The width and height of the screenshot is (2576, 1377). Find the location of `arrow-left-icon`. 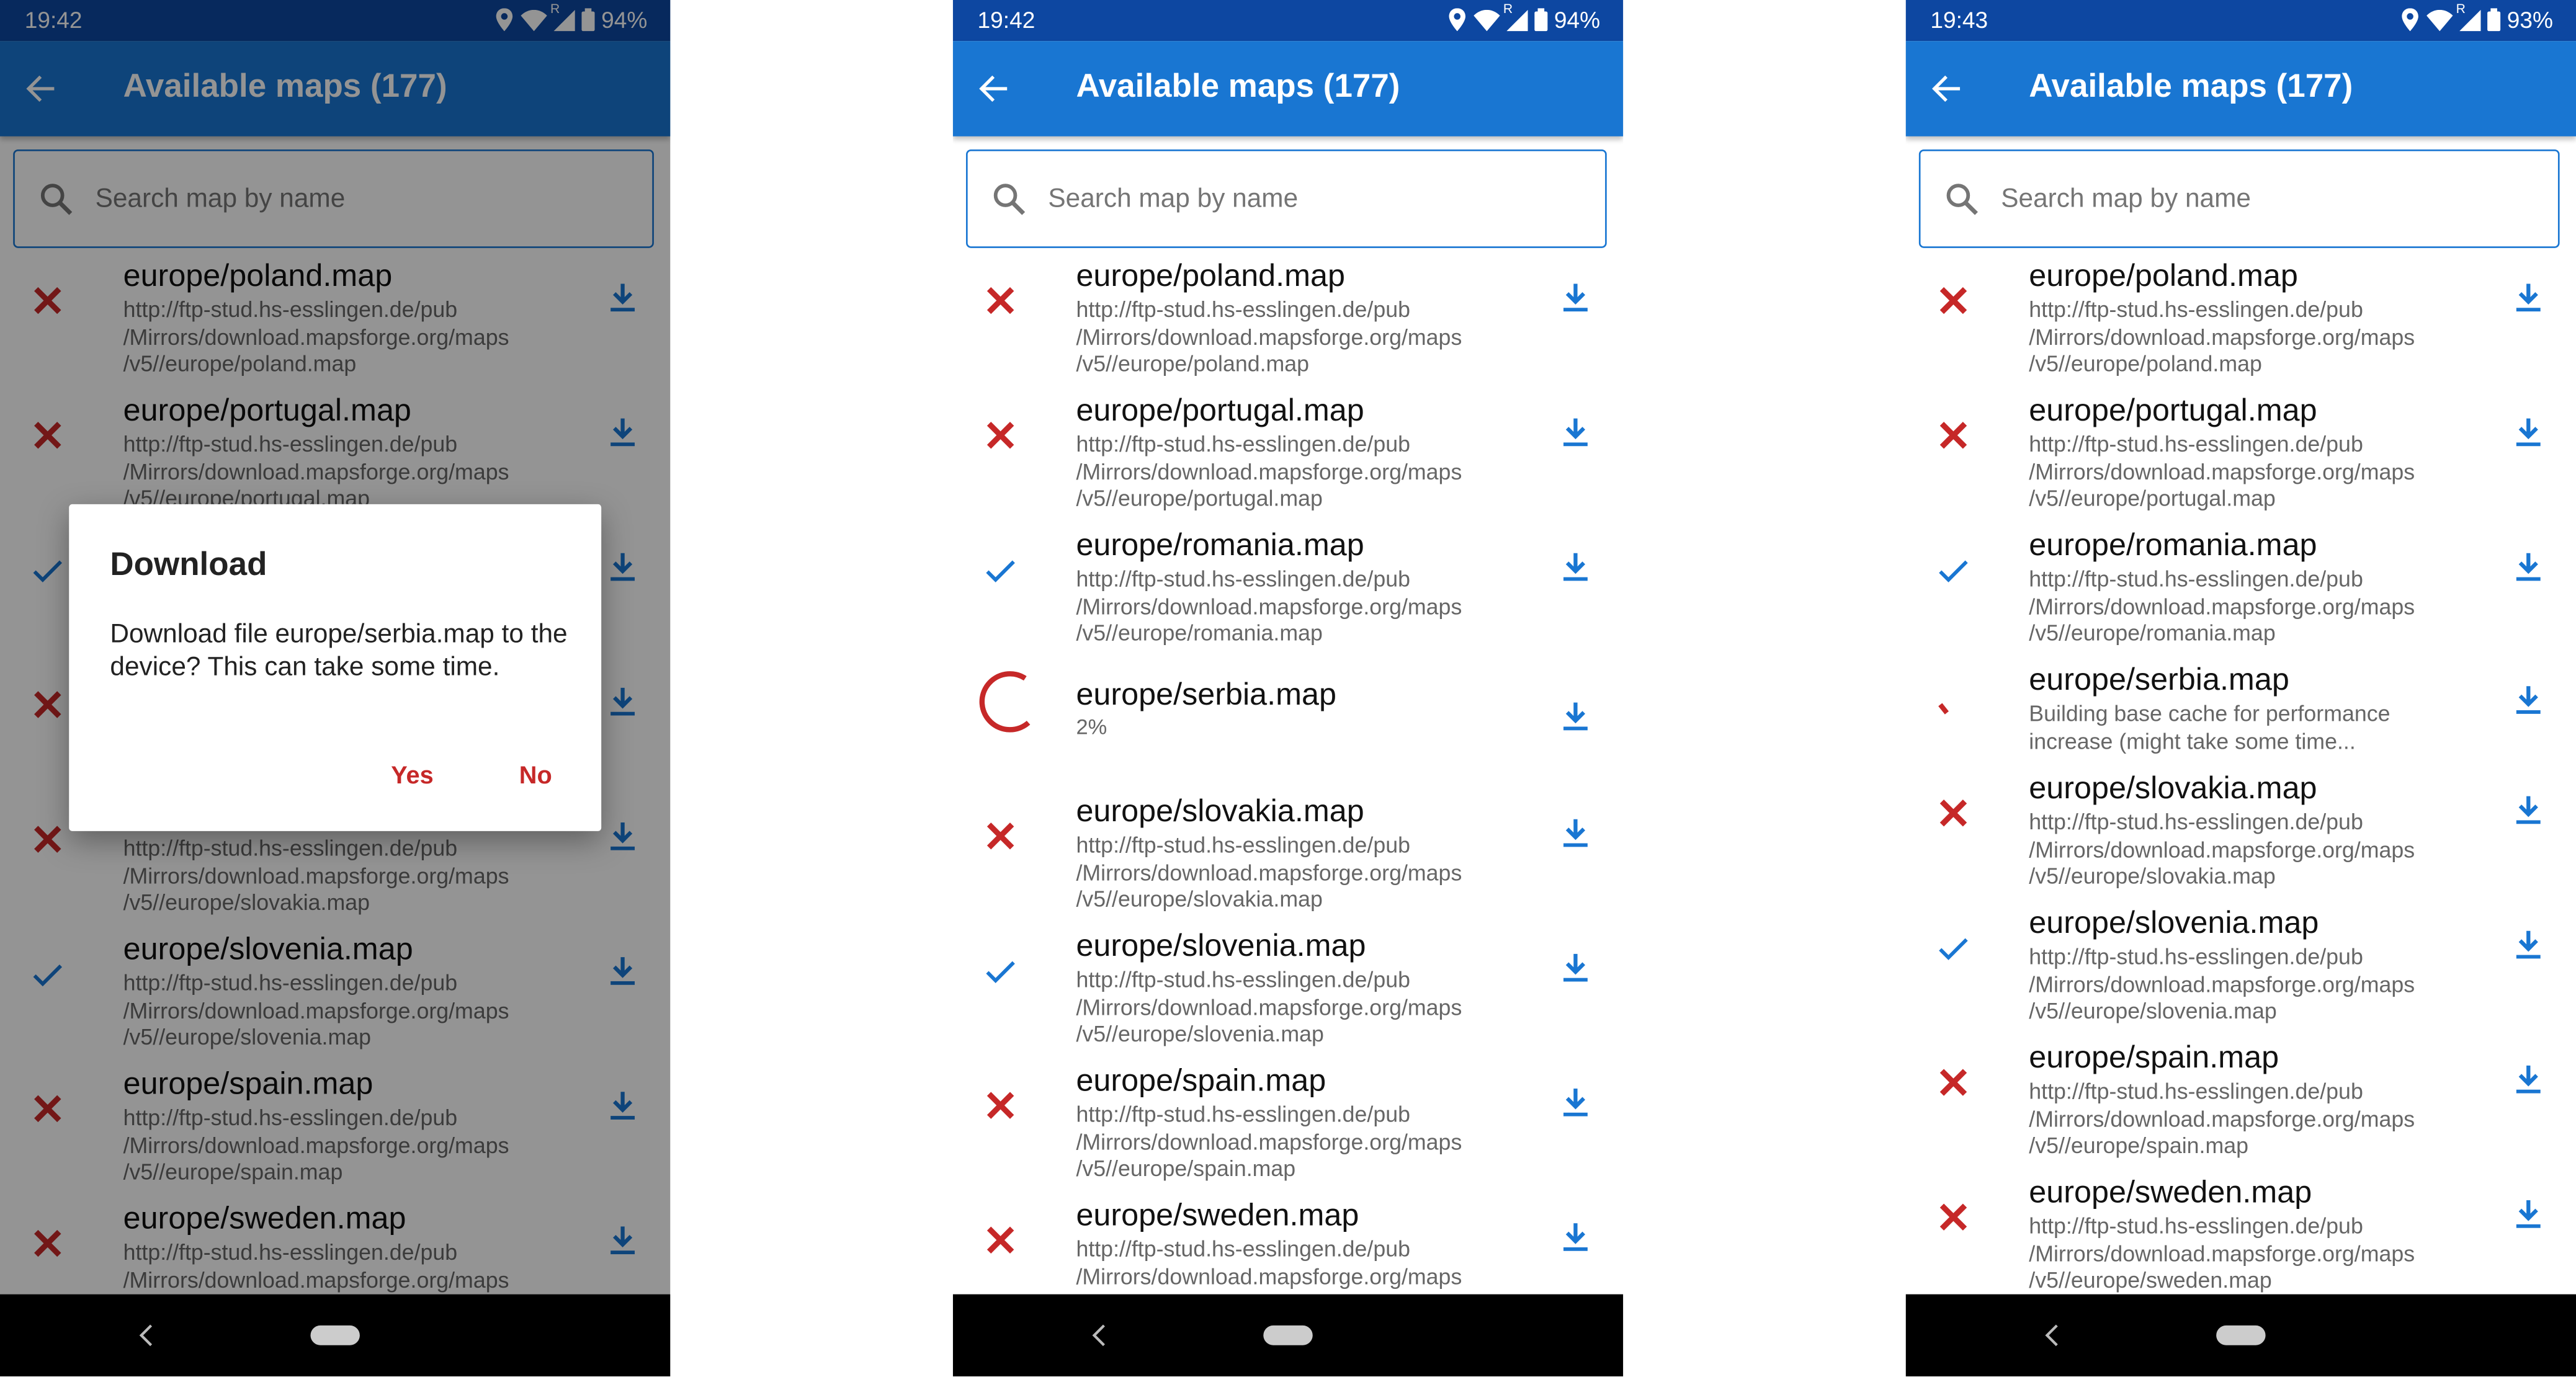

arrow-left-icon is located at coordinates (1946, 88).